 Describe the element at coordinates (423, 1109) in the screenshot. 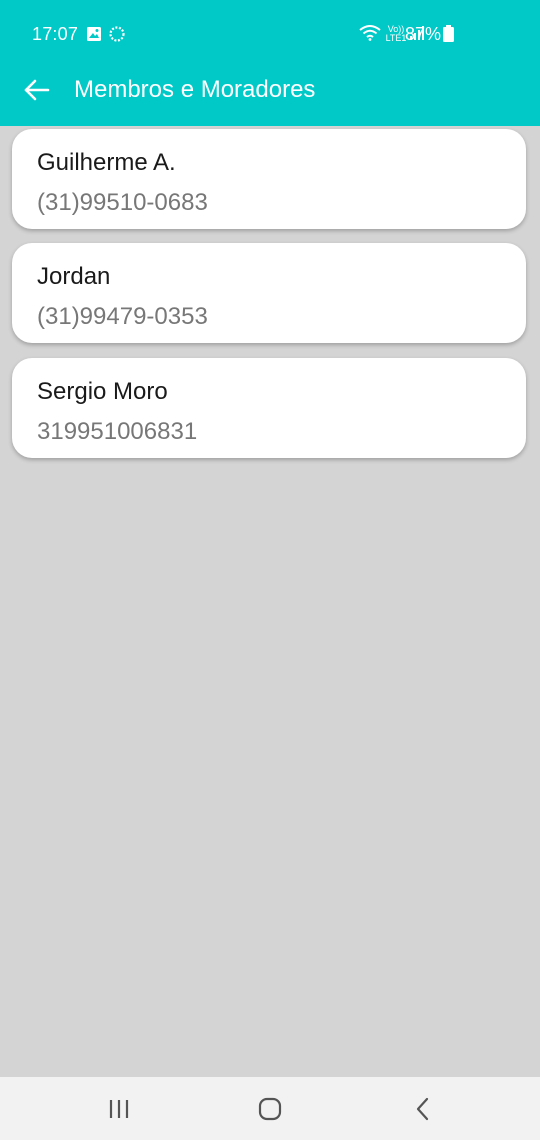

I see `back-chevron-icon` at that location.